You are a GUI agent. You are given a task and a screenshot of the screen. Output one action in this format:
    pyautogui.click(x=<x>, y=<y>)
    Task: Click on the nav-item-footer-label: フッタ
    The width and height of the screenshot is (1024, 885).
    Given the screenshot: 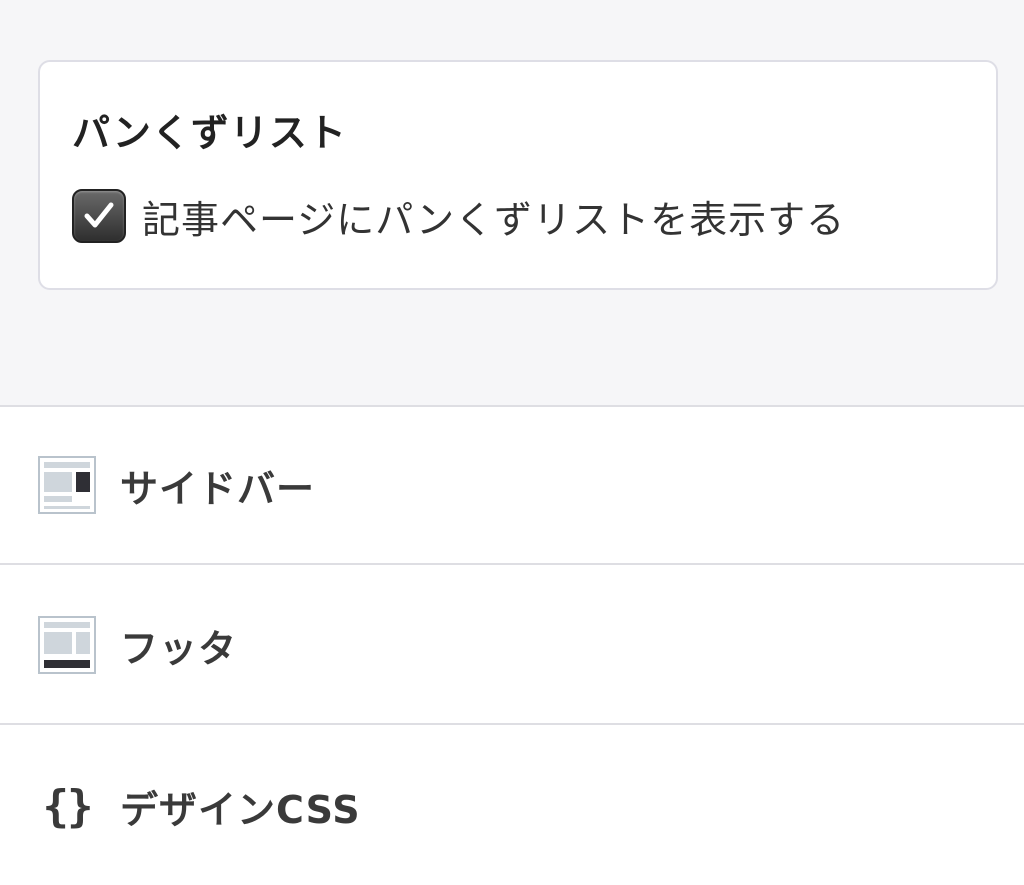 What is the action you would take?
    pyautogui.click(x=179, y=648)
    